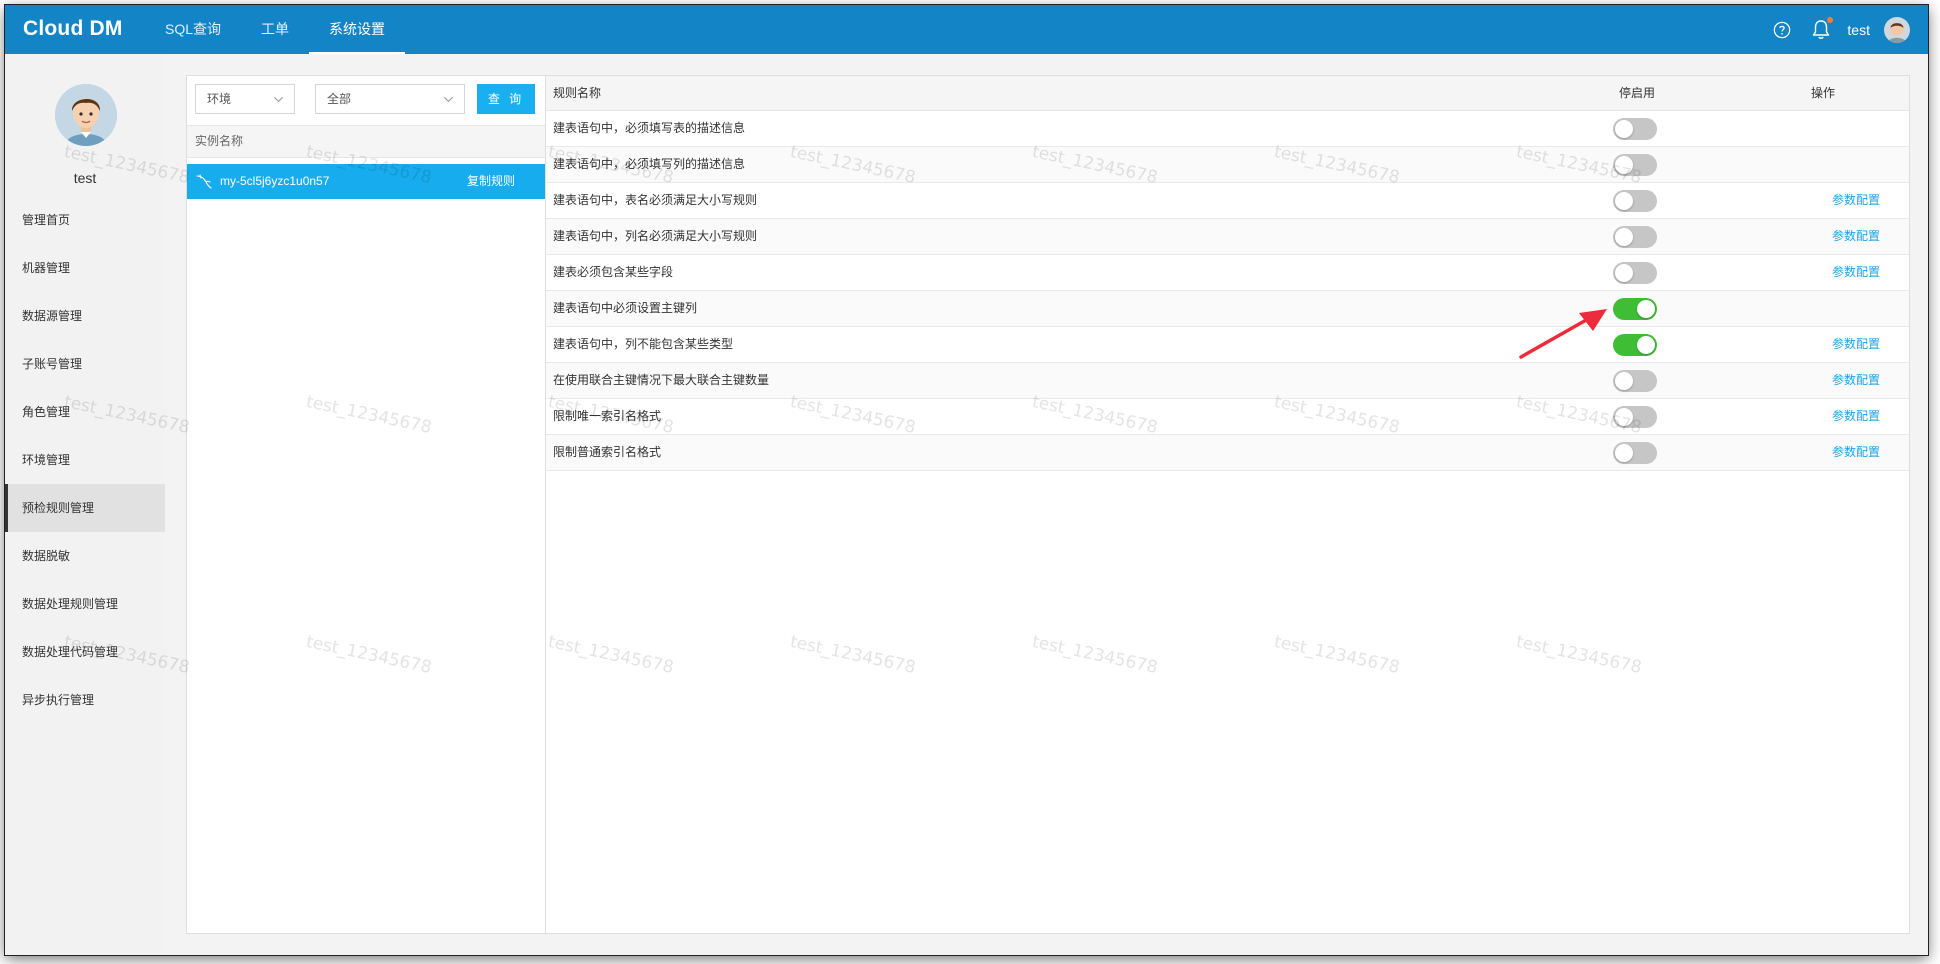  What do you see at coordinates (1227, 93) in the screenshot?
I see `rules-table-header: 规则名称 停启用 操作` at bounding box center [1227, 93].